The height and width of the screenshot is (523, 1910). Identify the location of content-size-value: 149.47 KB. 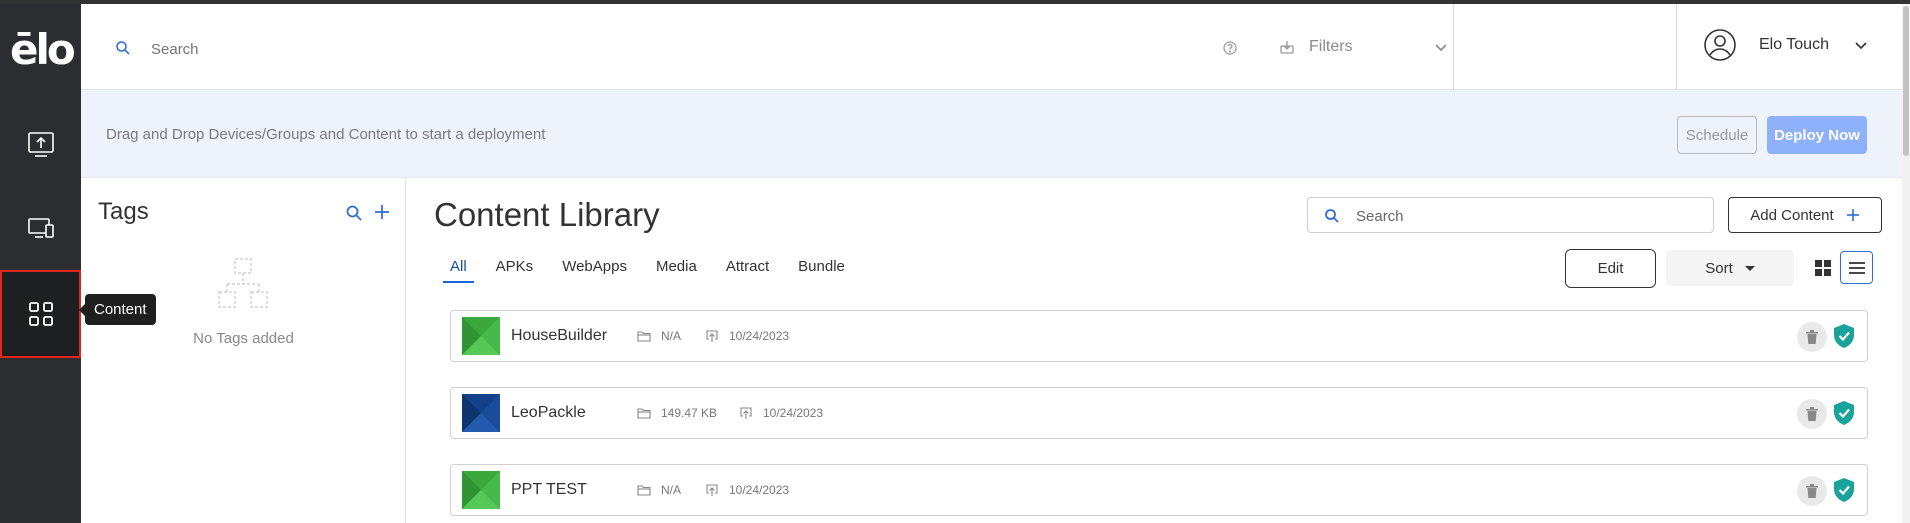
(689, 413).